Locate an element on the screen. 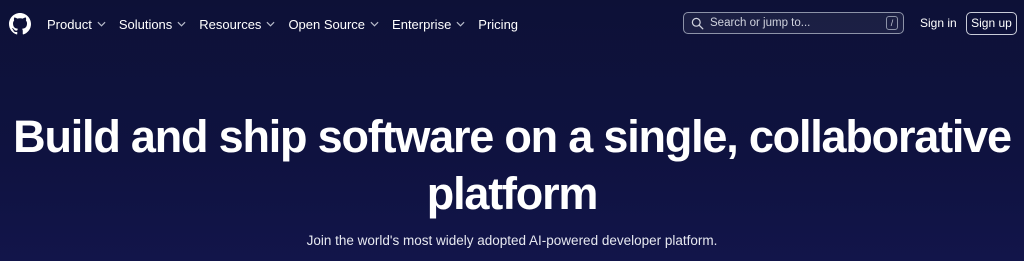 The height and width of the screenshot is (261, 1024). nav-solutions: Solutions is located at coordinates (152, 24).